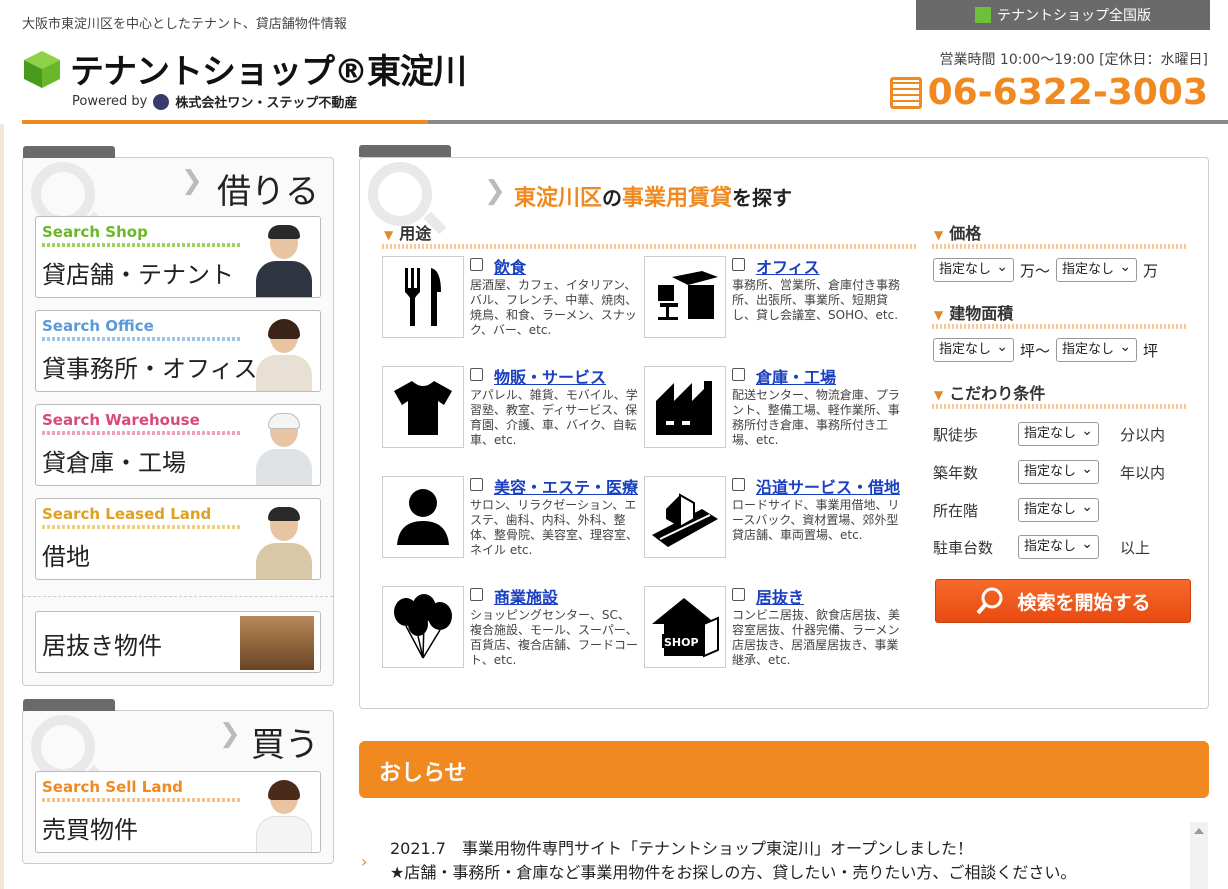 The width and height of the screenshot is (1228, 889). I want to click on use-link: 沿道サービス・借地, so click(828, 486).